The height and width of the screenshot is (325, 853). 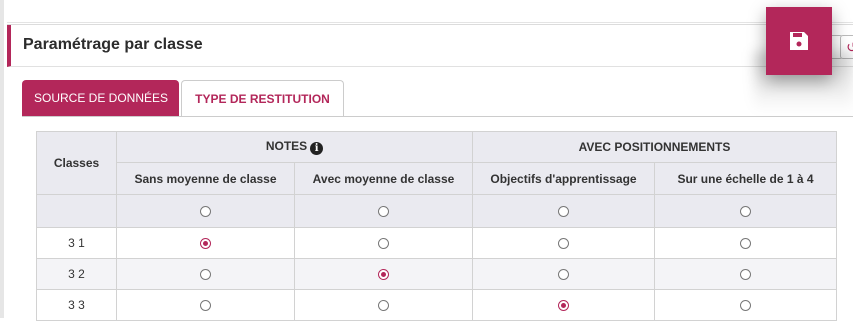 I want to click on info-icon: i, so click(x=317, y=148).